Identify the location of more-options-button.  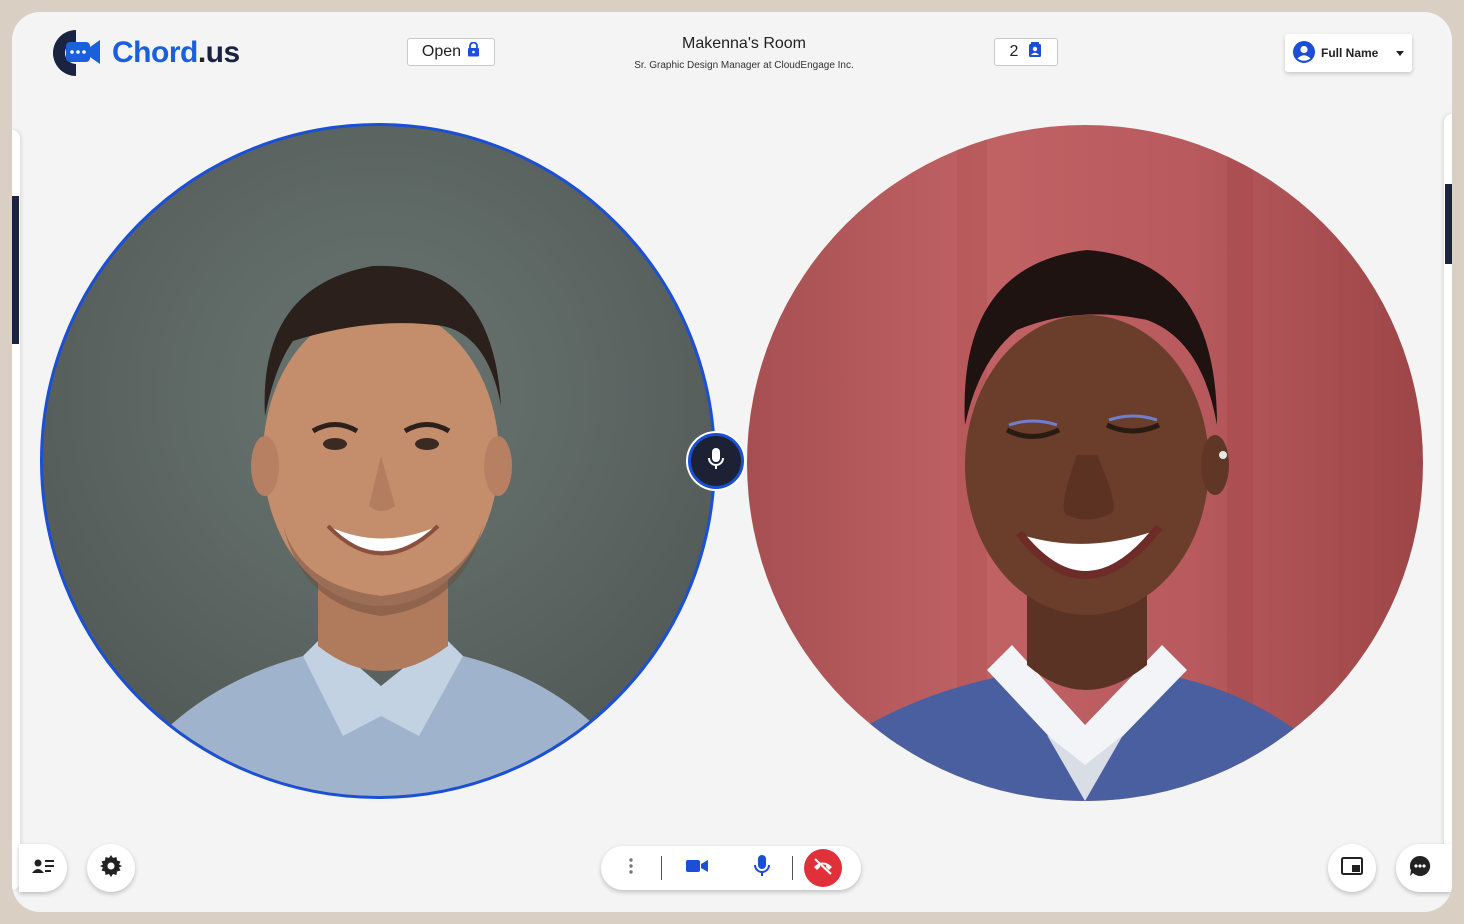
(631, 868).